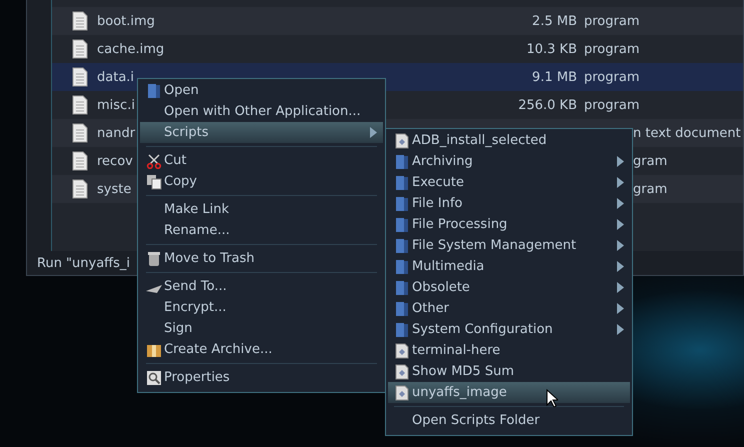  I want to click on copy-icon, so click(154, 182).